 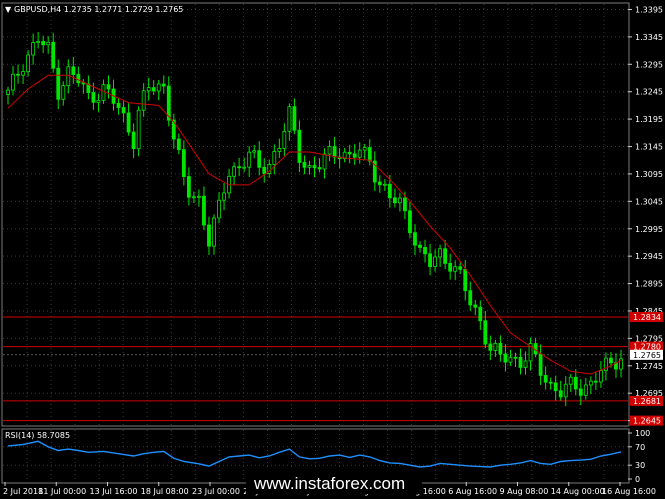 What do you see at coordinates (472, 491) in the screenshot?
I see `time-tick-label: 6 Aug 16:00` at bounding box center [472, 491].